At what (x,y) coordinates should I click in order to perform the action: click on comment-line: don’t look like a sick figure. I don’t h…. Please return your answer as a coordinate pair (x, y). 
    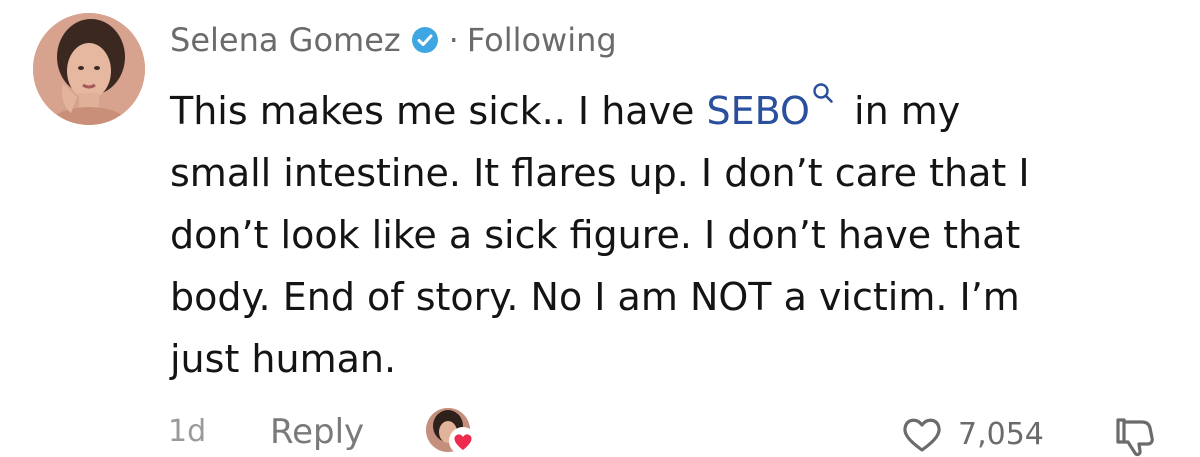
    Looking at the image, I should click on (595, 235).